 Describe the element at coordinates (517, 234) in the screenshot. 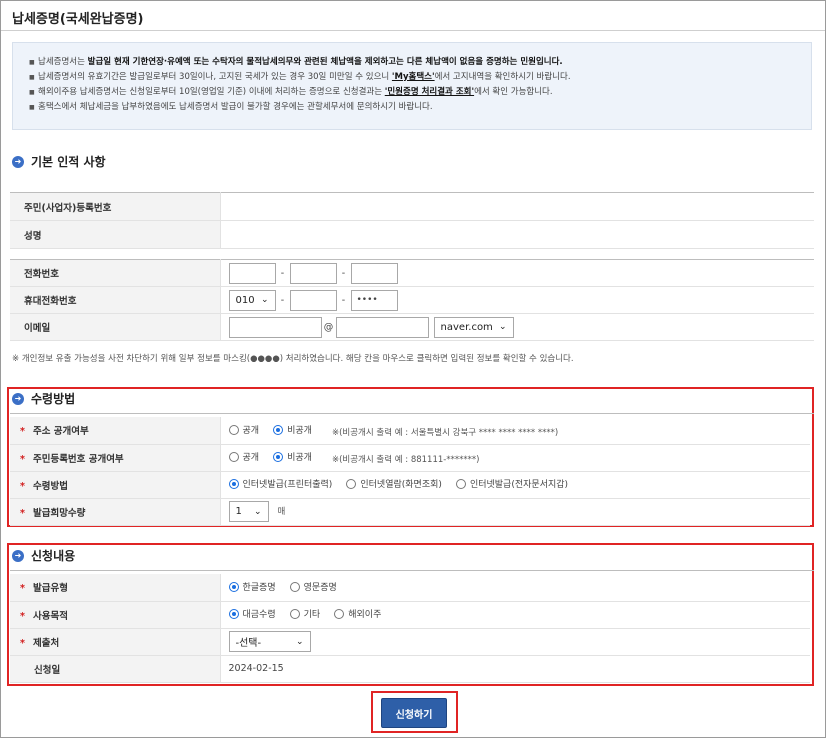

I see `name-value` at that location.